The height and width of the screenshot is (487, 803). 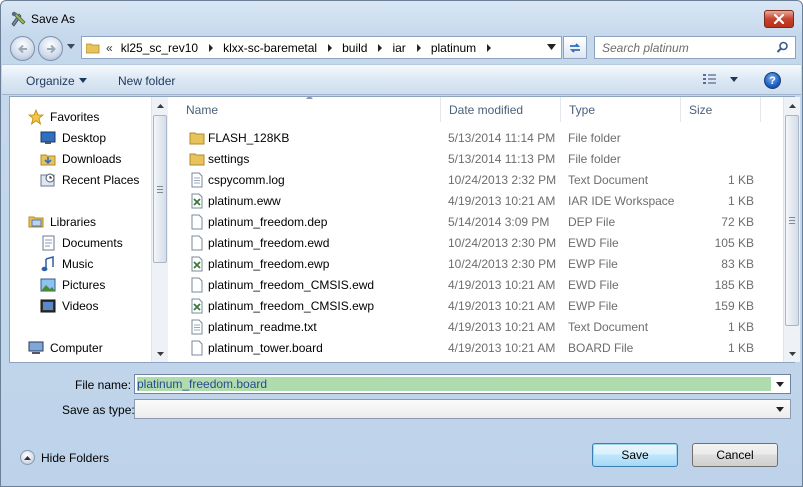 I want to click on view-dropdown-icon, so click(x=734, y=79).